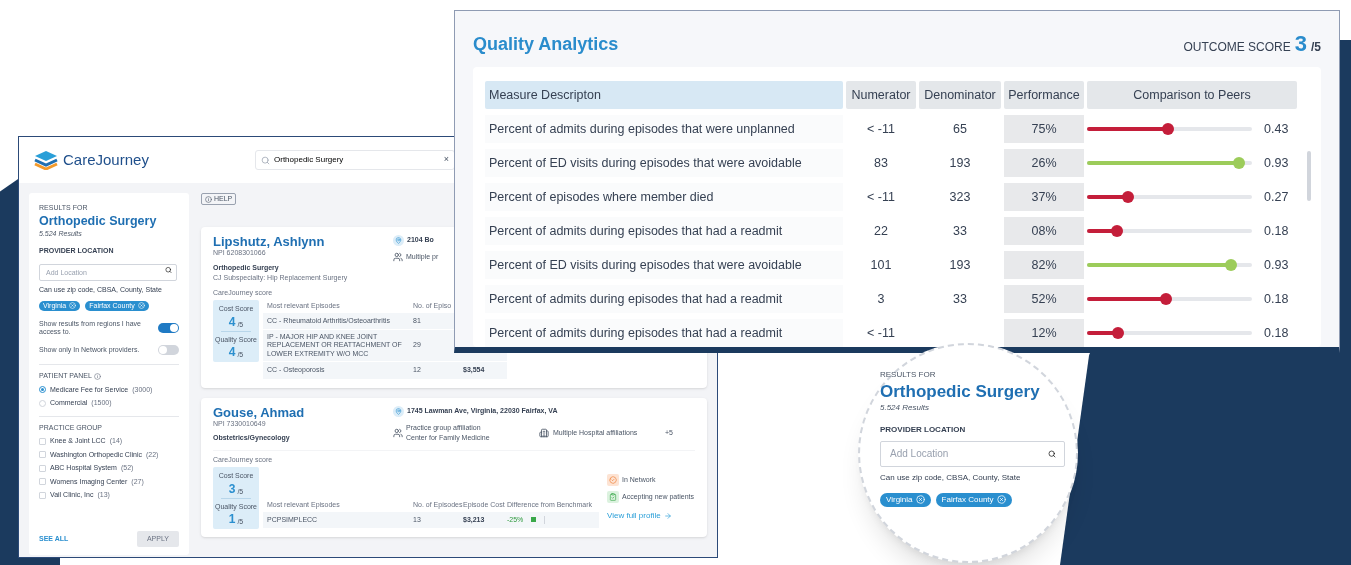 This screenshot has height=565, width=1351. I want to click on numerator-cell-text: 101, so click(881, 265).